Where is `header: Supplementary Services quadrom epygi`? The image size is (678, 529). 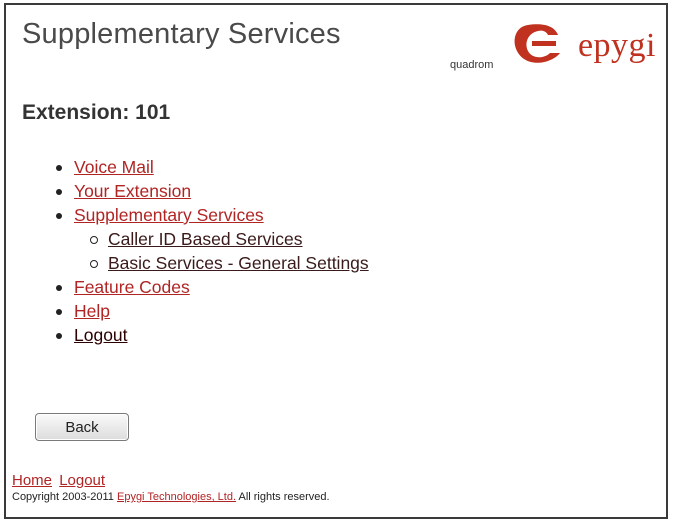
header: Supplementary Services quadrom epygi is located at coordinates (336, 44).